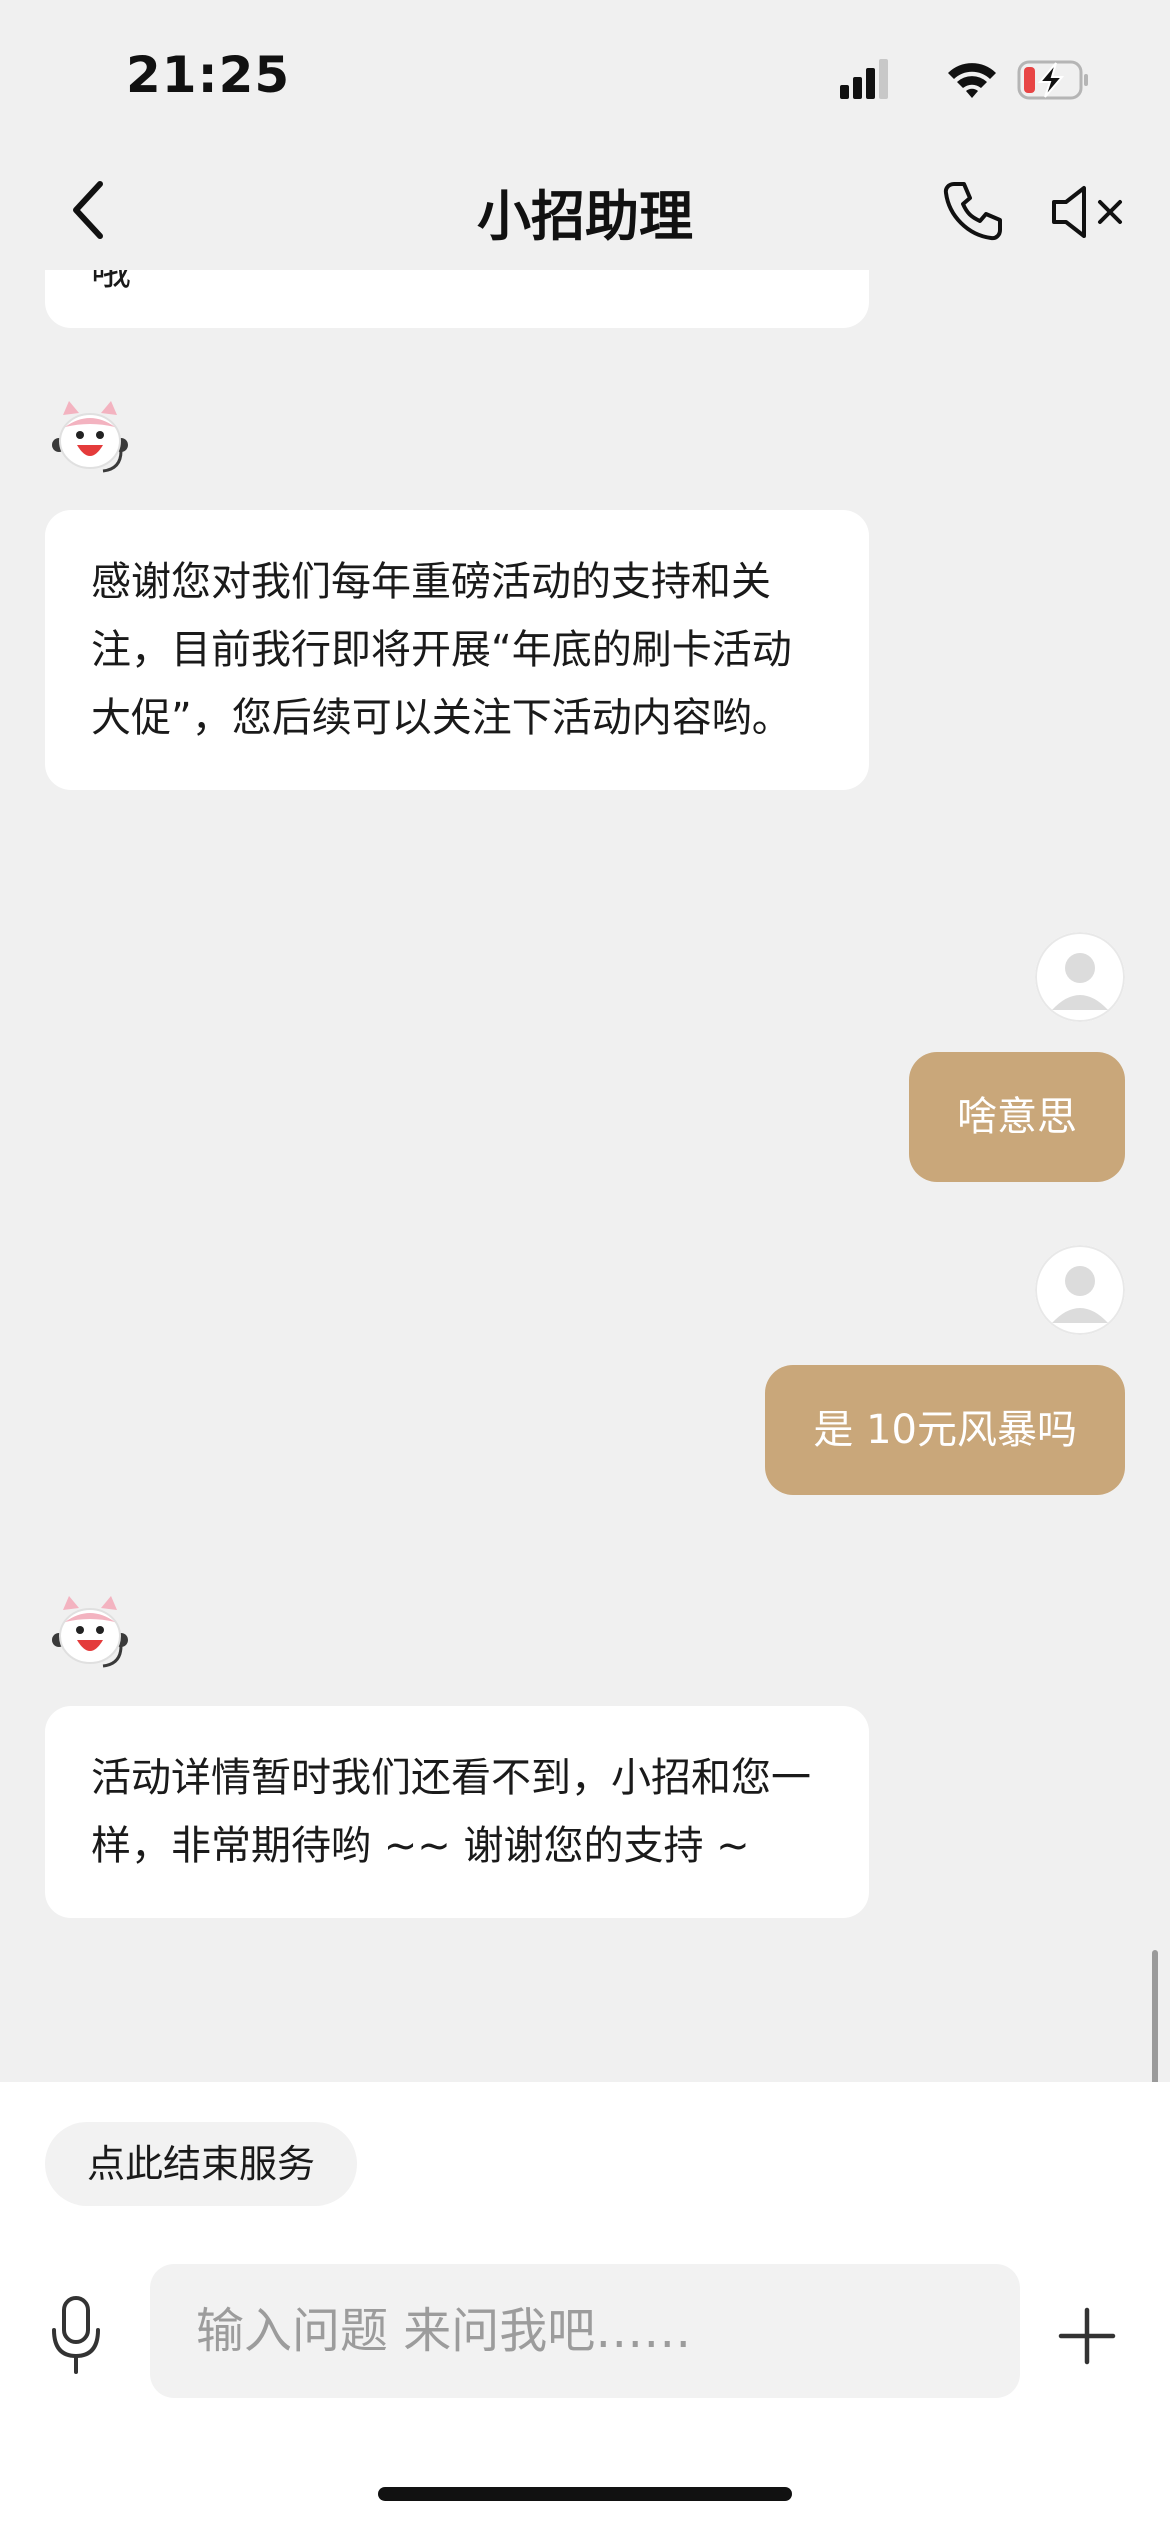 The height and width of the screenshot is (2532, 1170). I want to click on user-message: 啥意思, so click(1017, 1117).